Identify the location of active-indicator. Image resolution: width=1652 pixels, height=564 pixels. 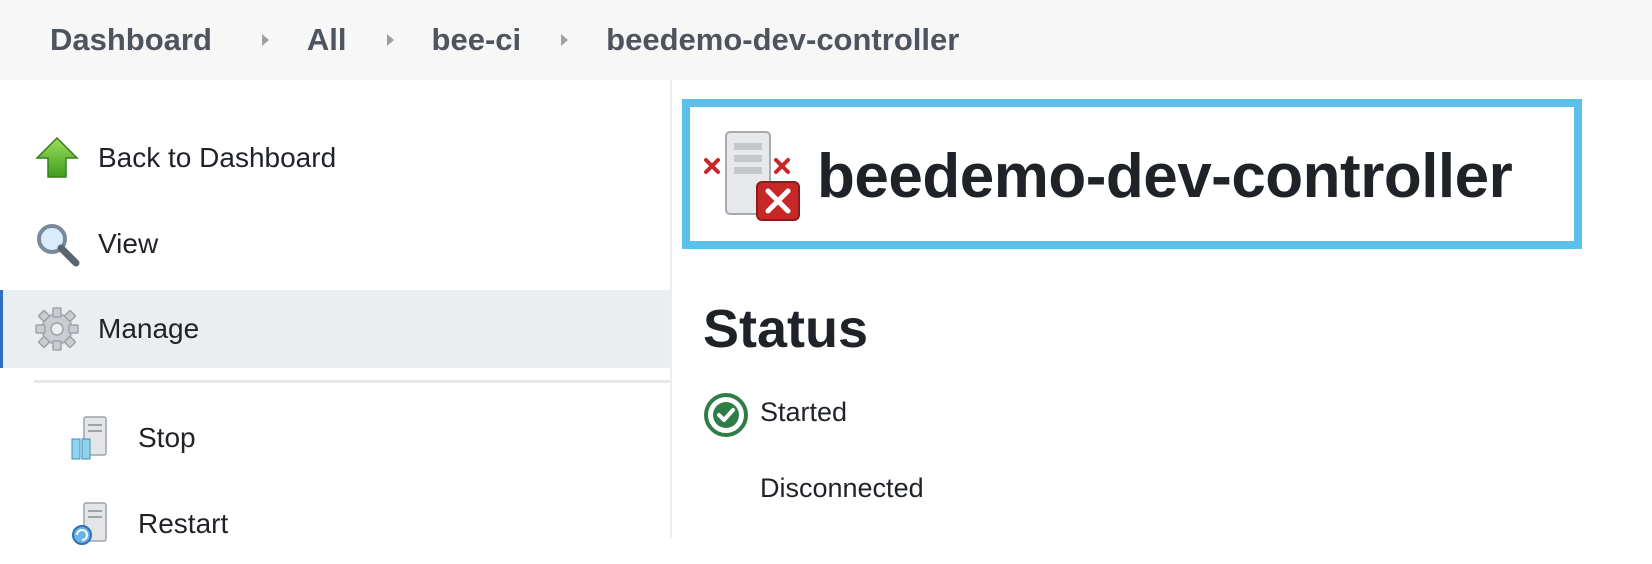
(1, 329).